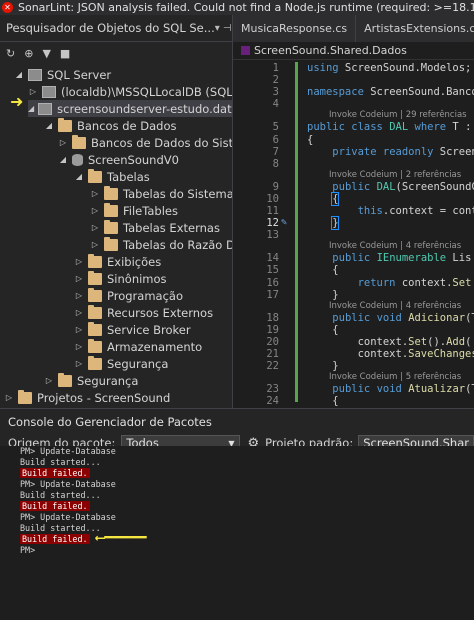 Image resolution: width=474 pixels, height=620 pixels. I want to click on code-line: public void Adicionar(T o, so click(390, 318).